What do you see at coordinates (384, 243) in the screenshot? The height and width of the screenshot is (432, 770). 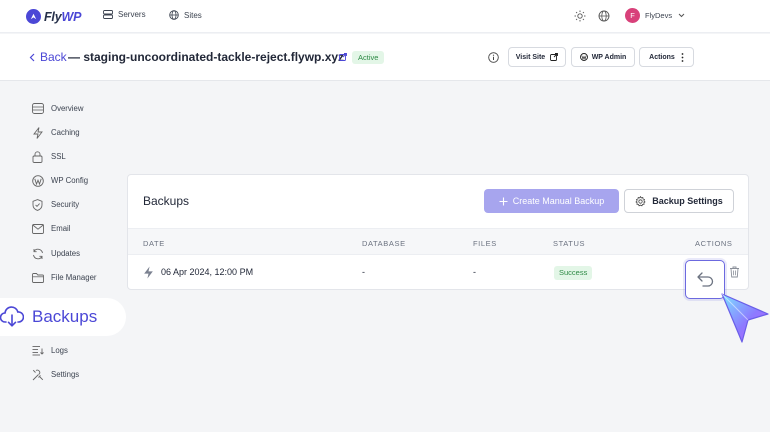 I see `column-header-database: DATABASE` at bounding box center [384, 243].